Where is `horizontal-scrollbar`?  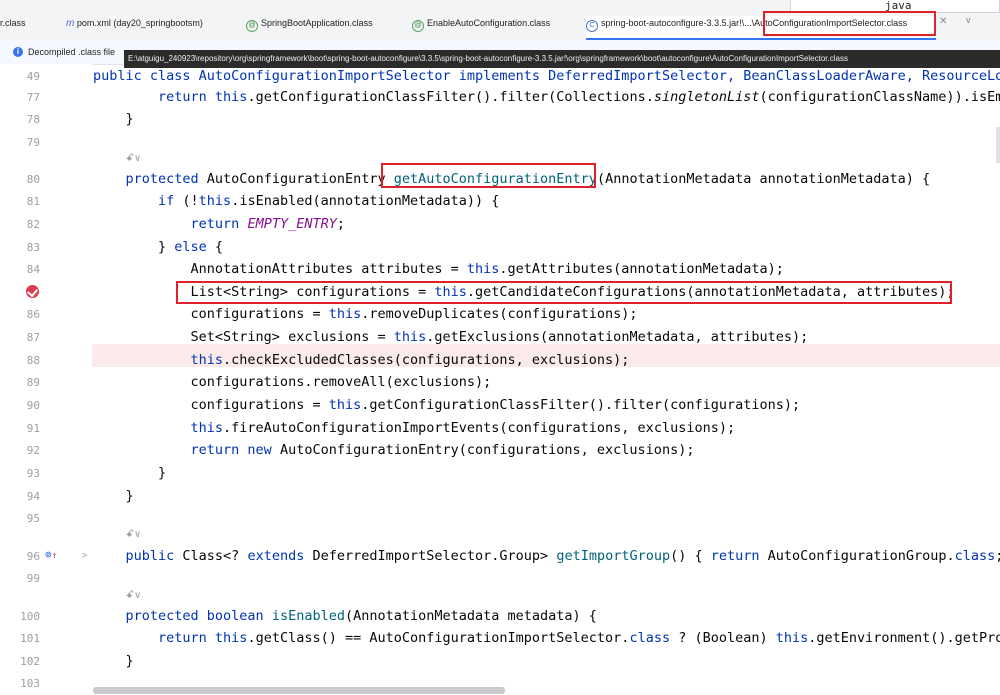
horizontal-scrollbar is located at coordinates (299, 690).